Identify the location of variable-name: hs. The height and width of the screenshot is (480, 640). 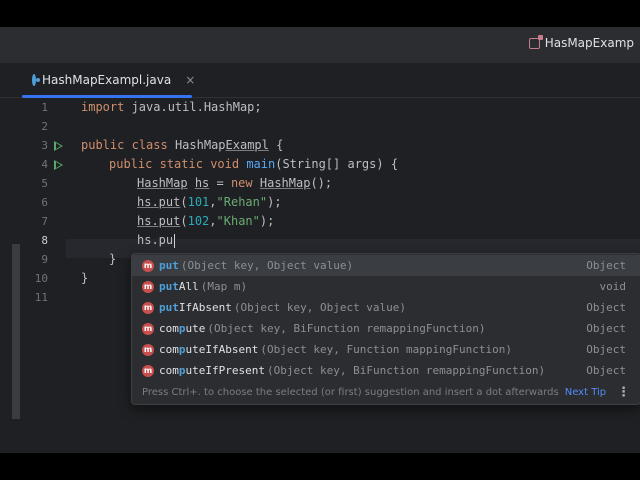
(202, 183).